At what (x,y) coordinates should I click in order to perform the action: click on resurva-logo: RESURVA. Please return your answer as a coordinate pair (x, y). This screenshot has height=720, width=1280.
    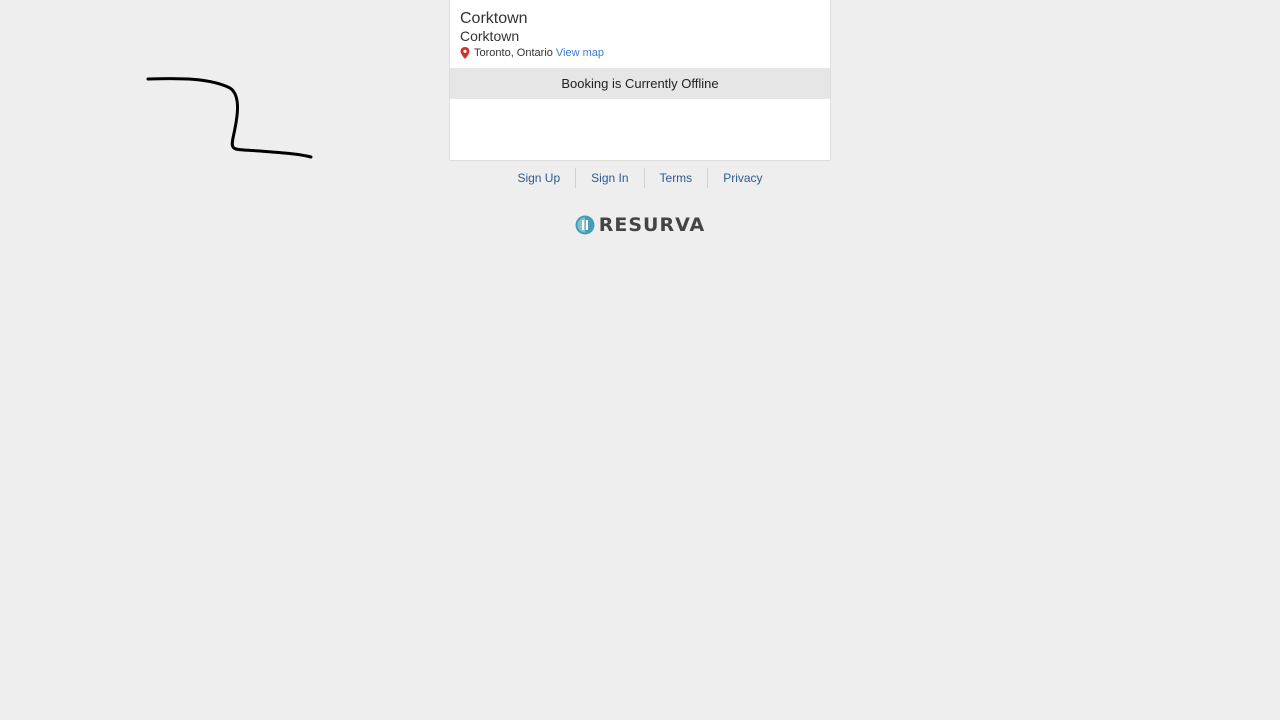
    Looking at the image, I should click on (640, 225).